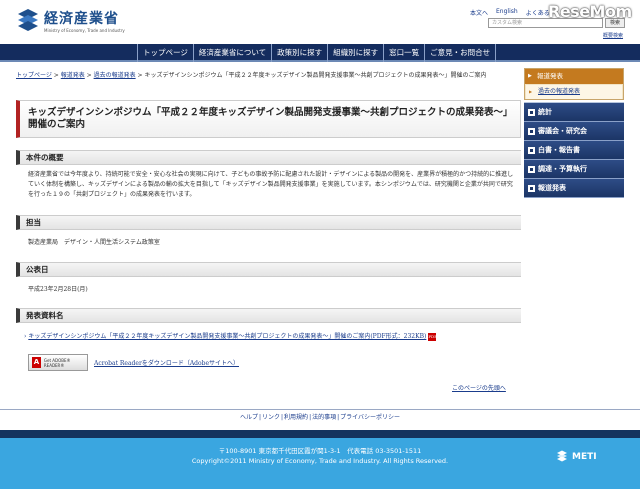  I want to click on pdf-icon: PDF, so click(433, 336).